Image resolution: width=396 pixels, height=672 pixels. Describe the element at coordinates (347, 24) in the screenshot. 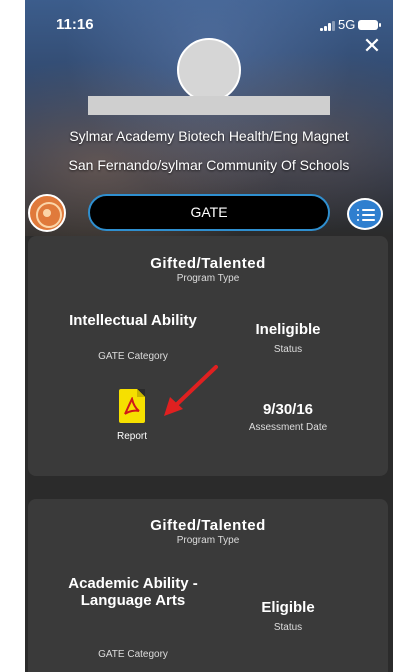

I see `network-type: 5G` at that location.